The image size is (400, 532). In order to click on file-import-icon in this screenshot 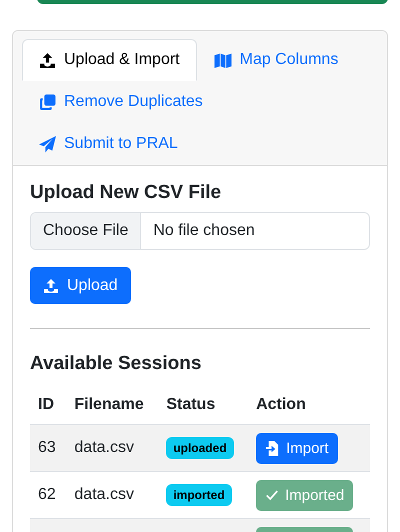, I will do `click(272, 448)`.